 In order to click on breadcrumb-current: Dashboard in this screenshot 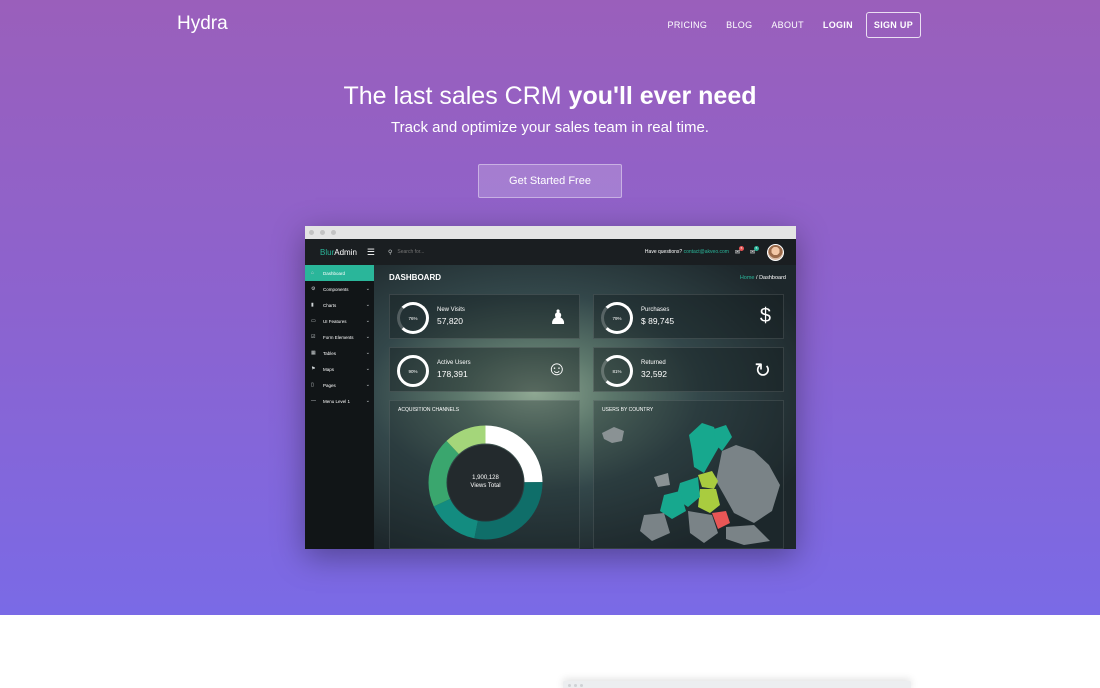, I will do `click(772, 278)`.